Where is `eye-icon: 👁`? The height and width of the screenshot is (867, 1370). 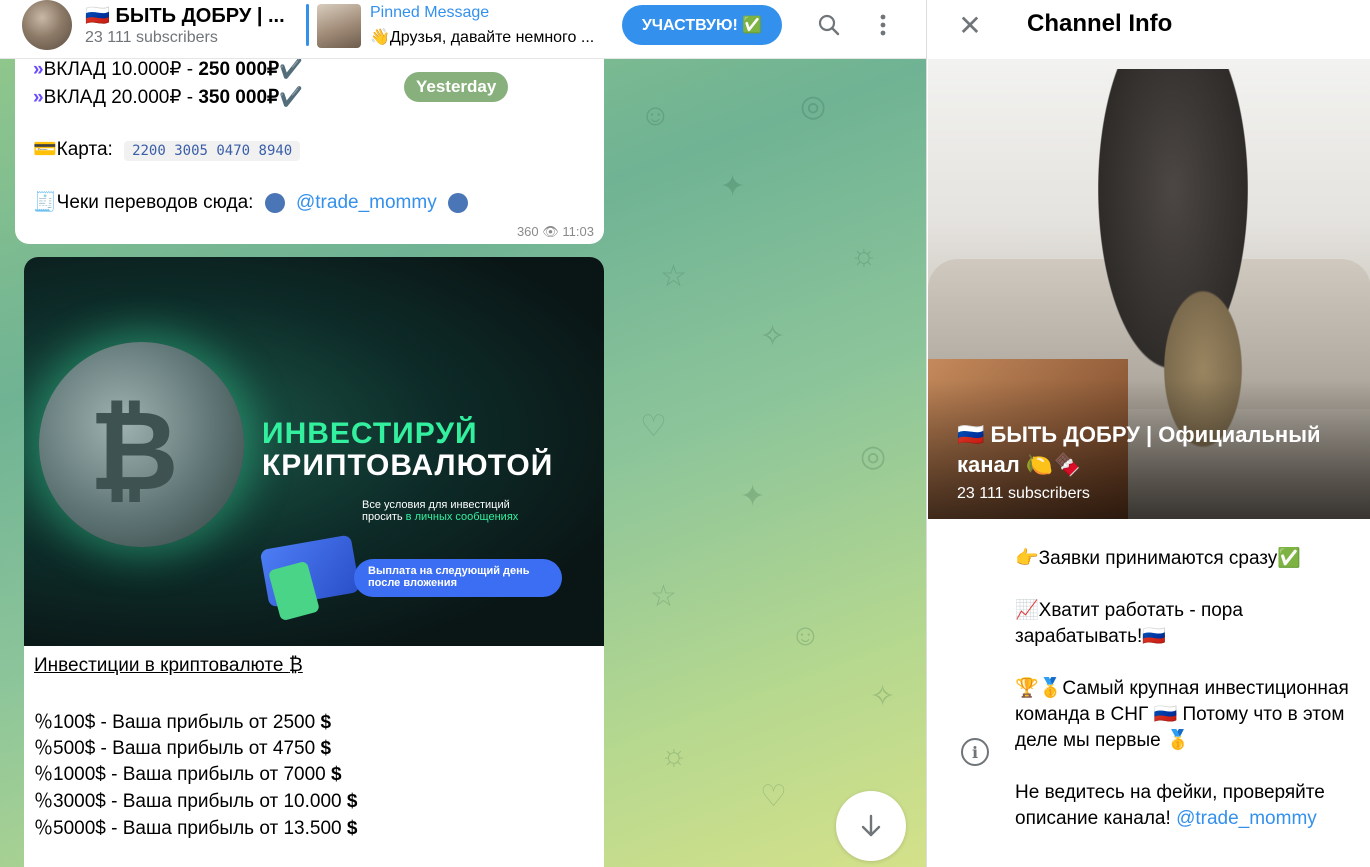 eye-icon: 👁 is located at coordinates (550, 231).